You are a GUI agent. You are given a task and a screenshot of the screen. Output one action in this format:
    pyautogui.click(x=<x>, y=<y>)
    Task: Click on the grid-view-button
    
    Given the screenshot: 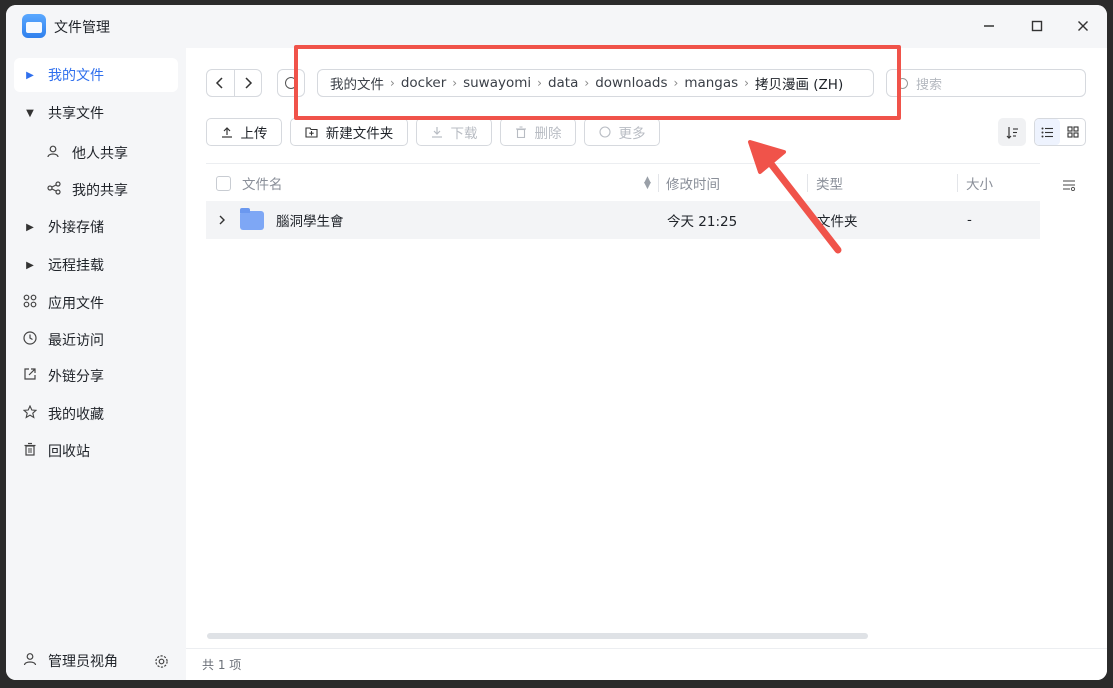 What is the action you would take?
    pyautogui.click(x=1072, y=132)
    